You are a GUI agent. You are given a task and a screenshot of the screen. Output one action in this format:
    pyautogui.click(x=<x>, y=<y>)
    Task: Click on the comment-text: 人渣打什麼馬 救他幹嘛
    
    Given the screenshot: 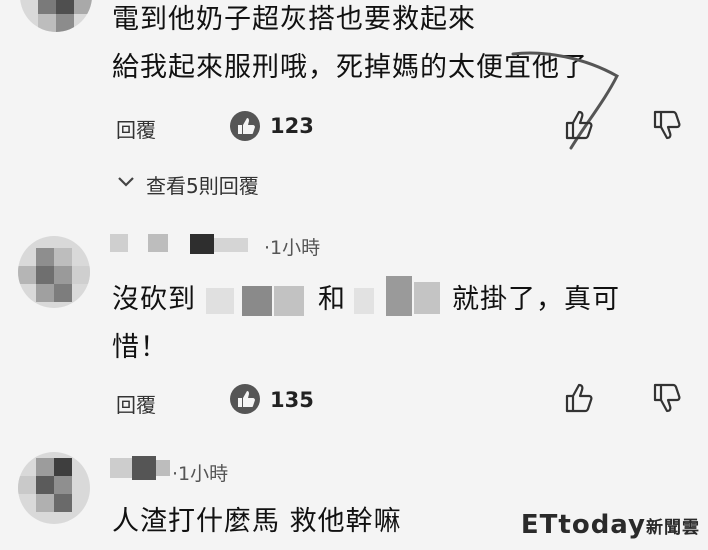 What is the action you would take?
    pyautogui.click(x=257, y=521)
    